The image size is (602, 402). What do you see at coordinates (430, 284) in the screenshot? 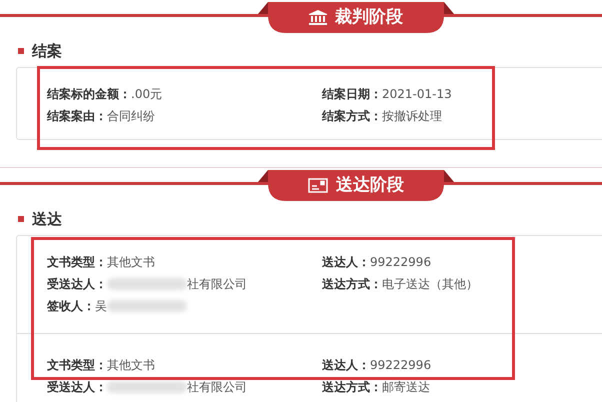
I see `field-value: 电子送达（其他）` at bounding box center [430, 284].